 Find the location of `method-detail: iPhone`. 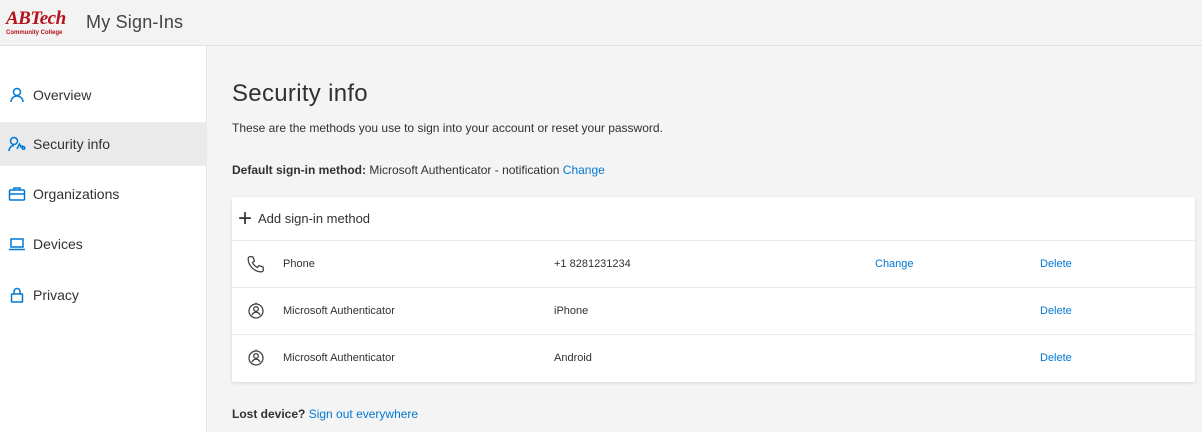

method-detail: iPhone is located at coordinates (571, 311).